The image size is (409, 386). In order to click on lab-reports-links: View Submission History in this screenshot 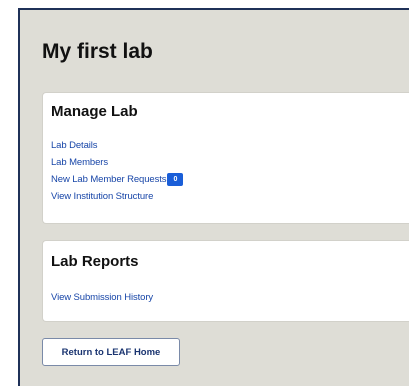, I will do `click(102, 297)`.